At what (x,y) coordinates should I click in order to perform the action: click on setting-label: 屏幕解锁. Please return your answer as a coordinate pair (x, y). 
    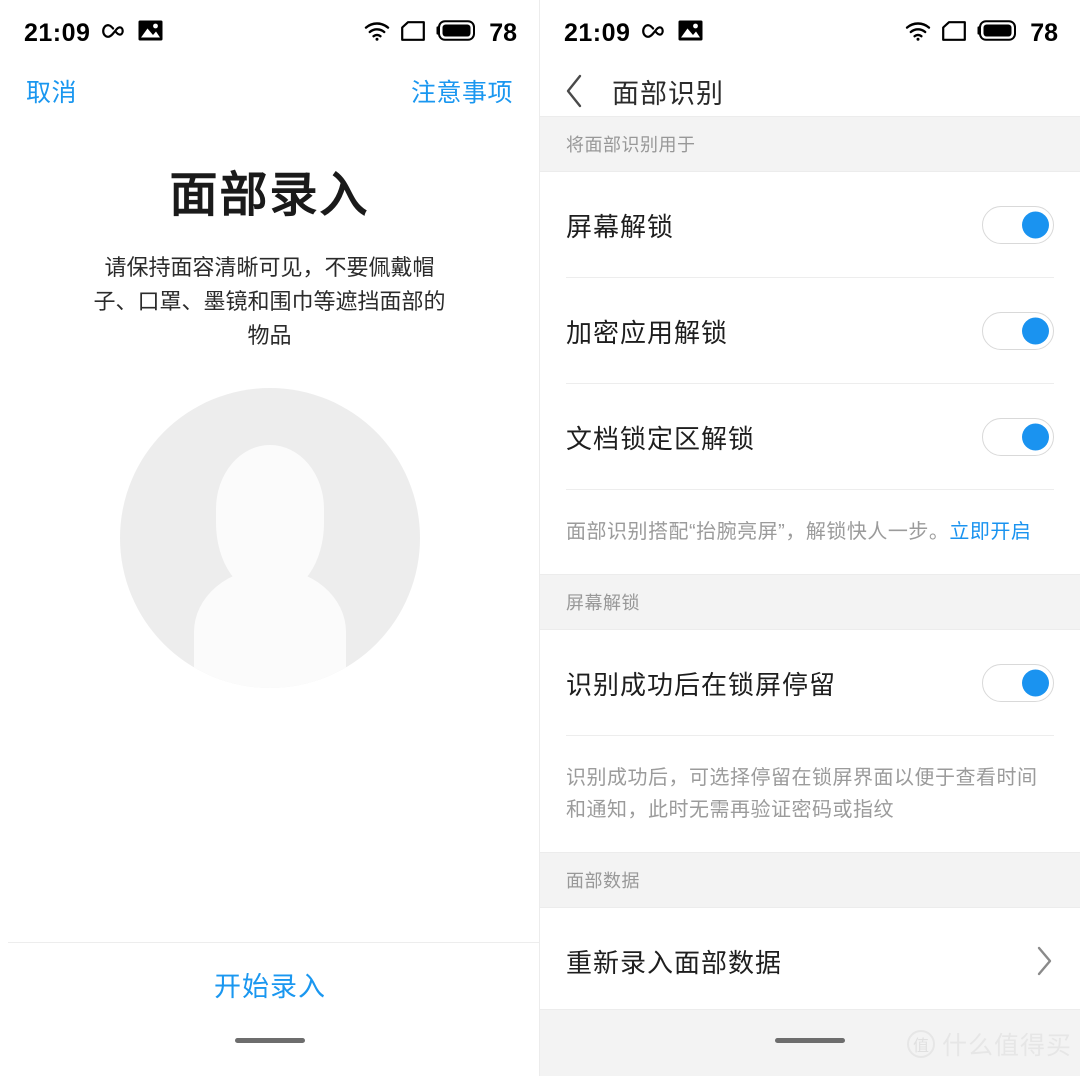
    Looking at the image, I should click on (620, 226).